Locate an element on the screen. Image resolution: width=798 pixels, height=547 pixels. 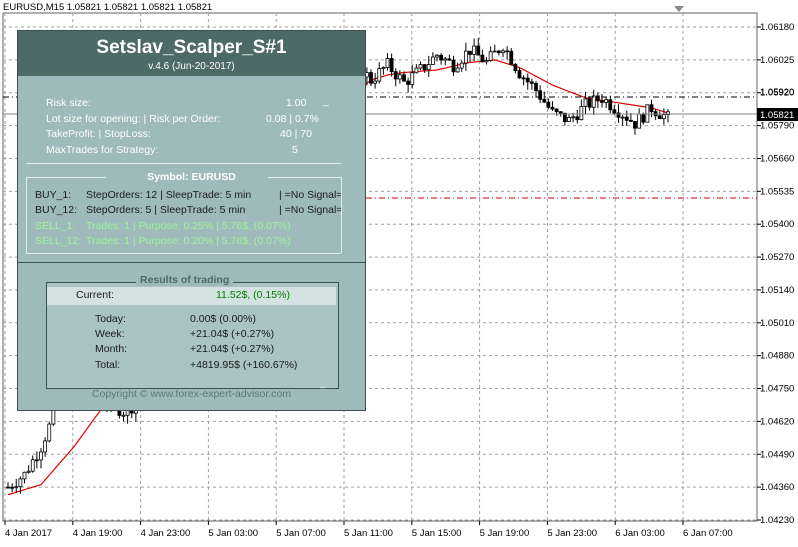
buy12-signal: | =No Signal= is located at coordinates (311, 210).